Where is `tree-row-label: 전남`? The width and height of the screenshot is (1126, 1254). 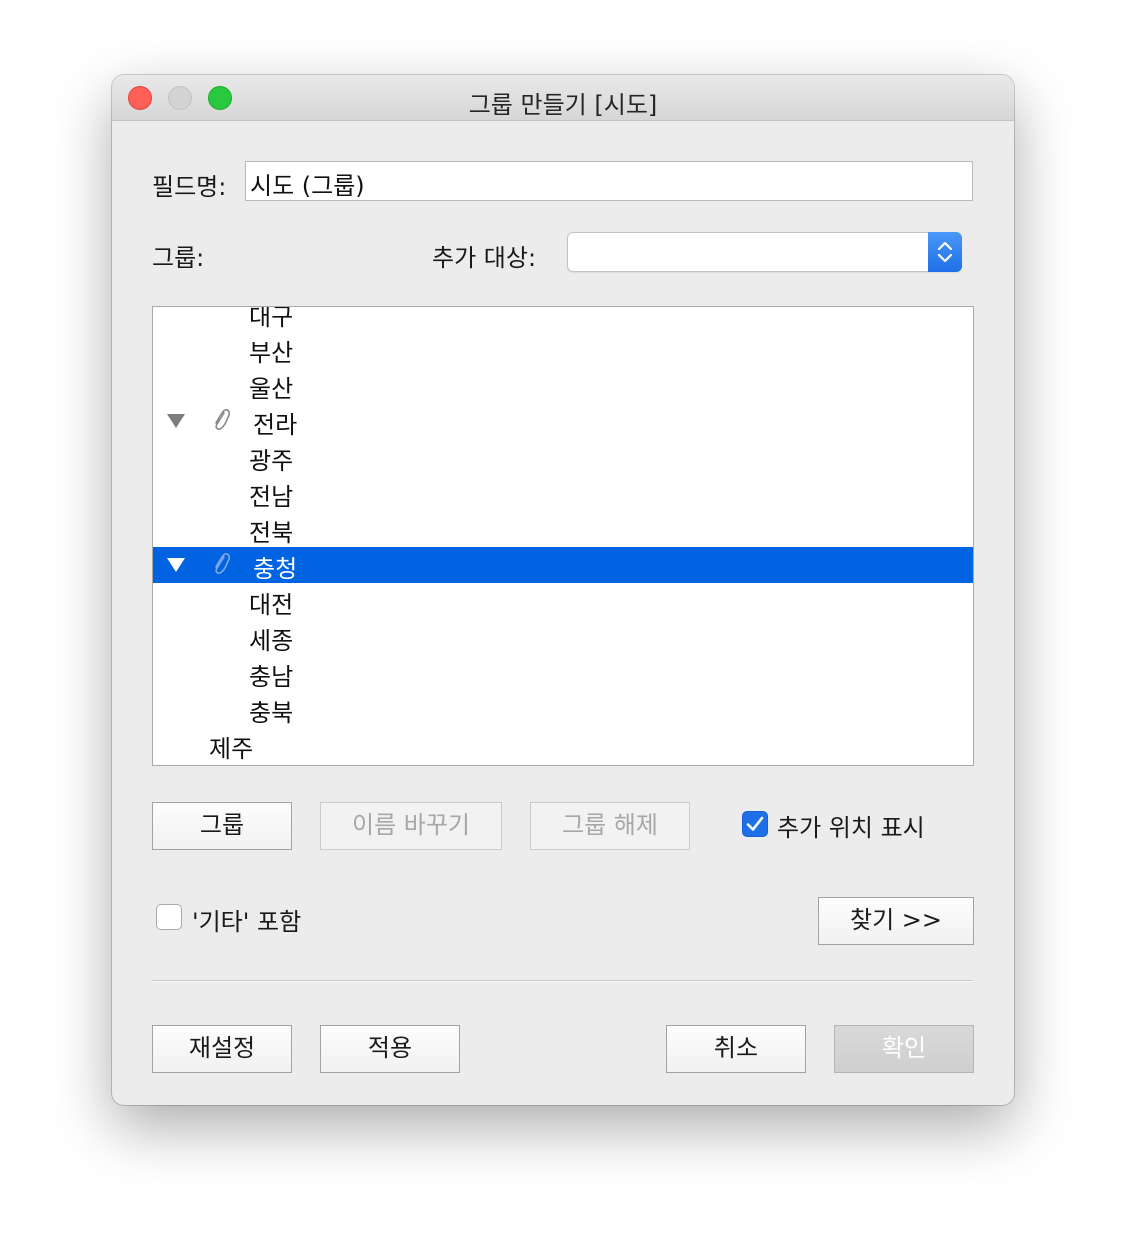
tree-row-label: 전남 is located at coordinates (271, 497).